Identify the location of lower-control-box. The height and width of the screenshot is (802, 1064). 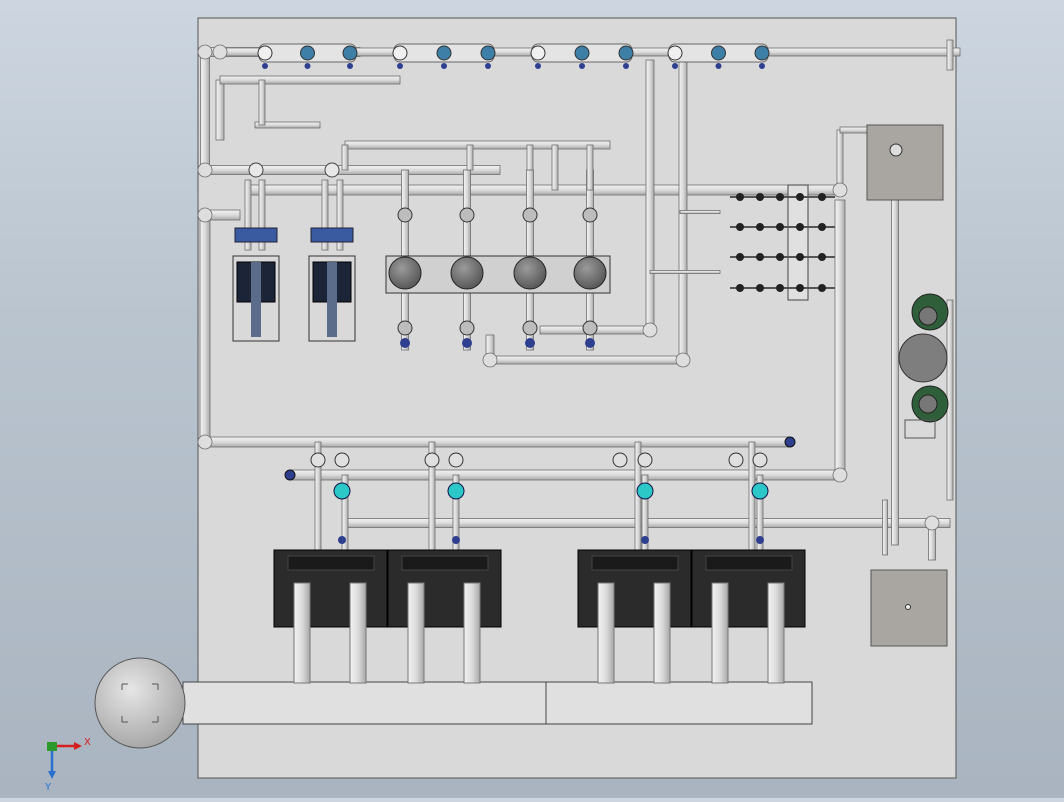
(909, 608).